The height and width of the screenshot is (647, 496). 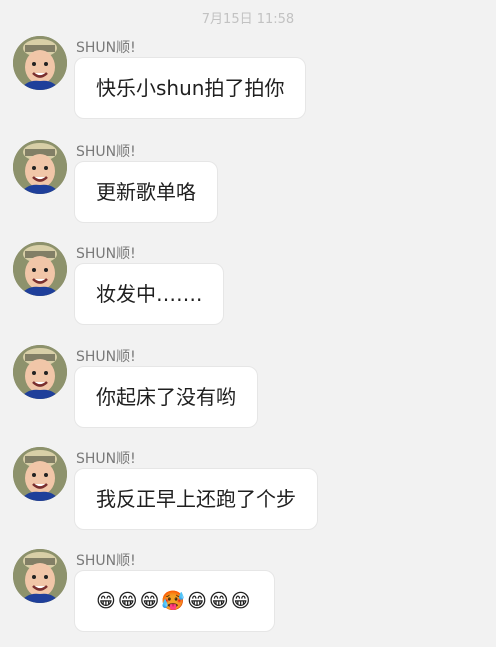 I want to click on message-bubble: 😁😁😁🥵😁😁😁, so click(x=174, y=601).